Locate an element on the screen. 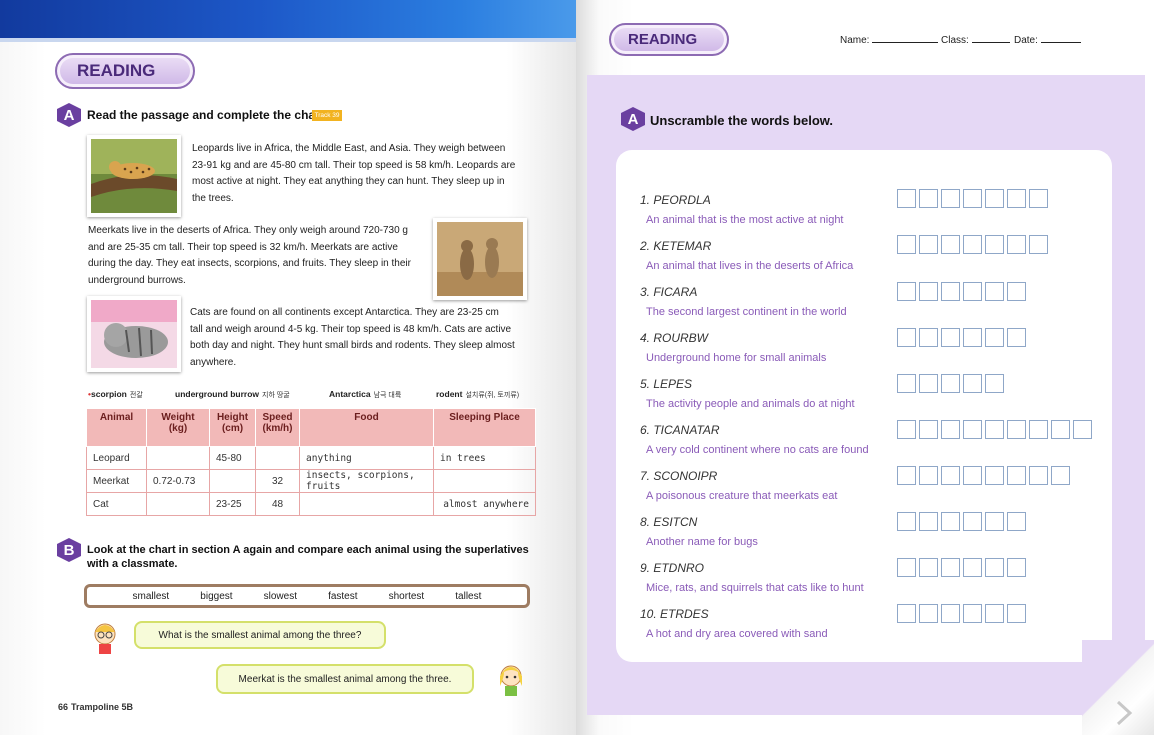 The image size is (1154, 735). cell-animal: Meerkat is located at coordinates (116, 481).